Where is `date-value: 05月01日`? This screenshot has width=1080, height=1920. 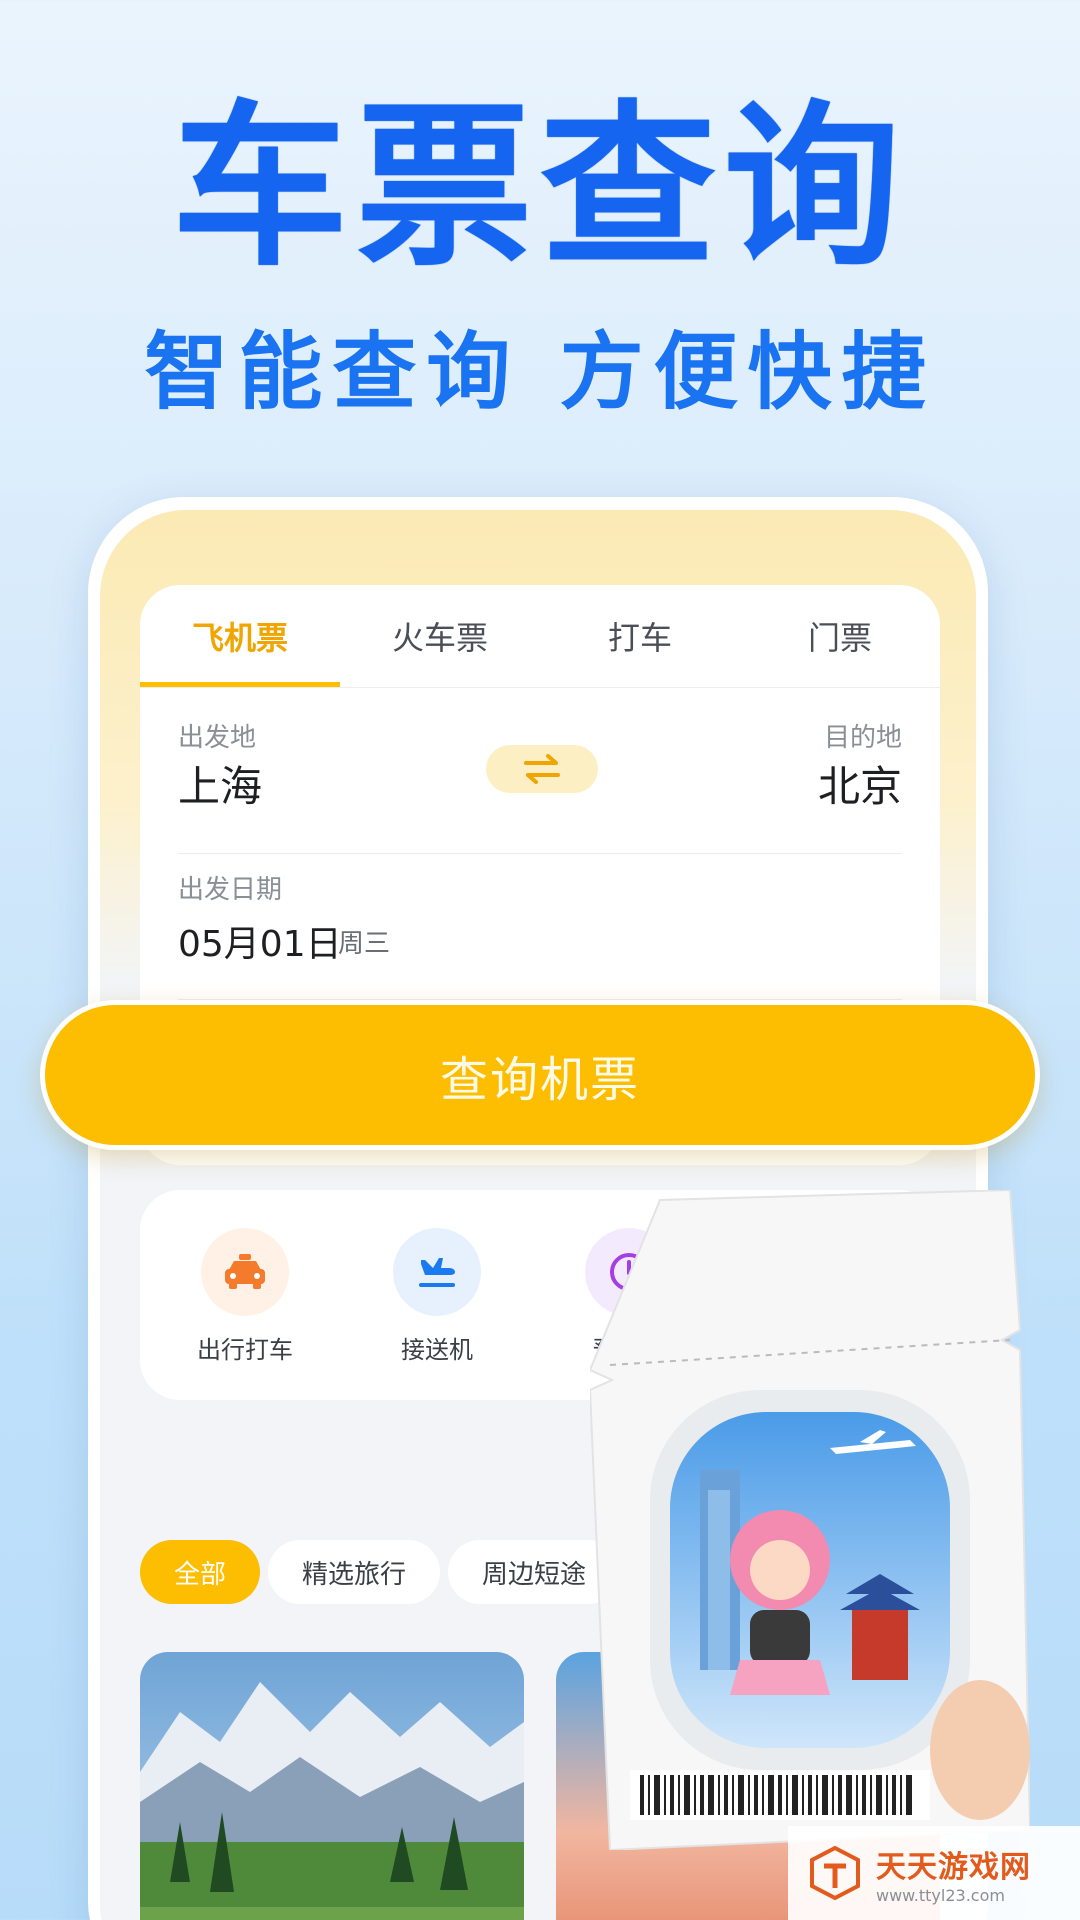
date-value: 05月01日 is located at coordinates (260, 941).